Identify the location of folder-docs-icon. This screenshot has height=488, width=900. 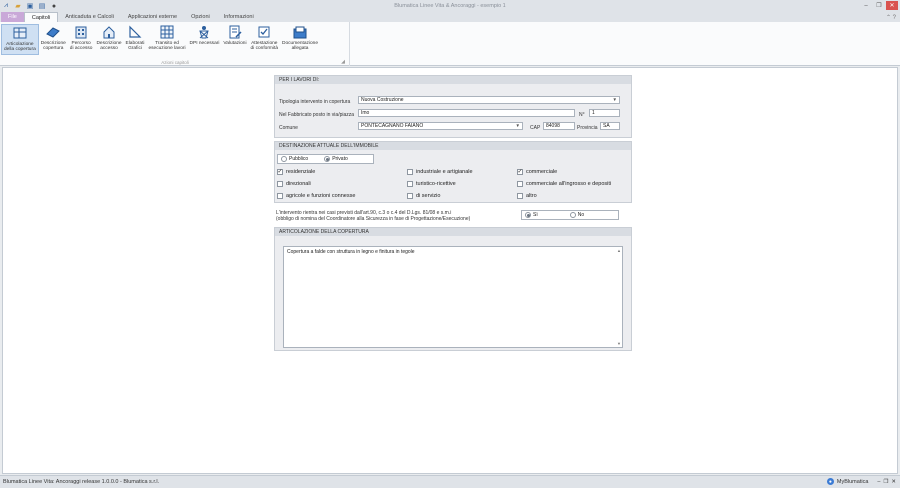
(300, 32).